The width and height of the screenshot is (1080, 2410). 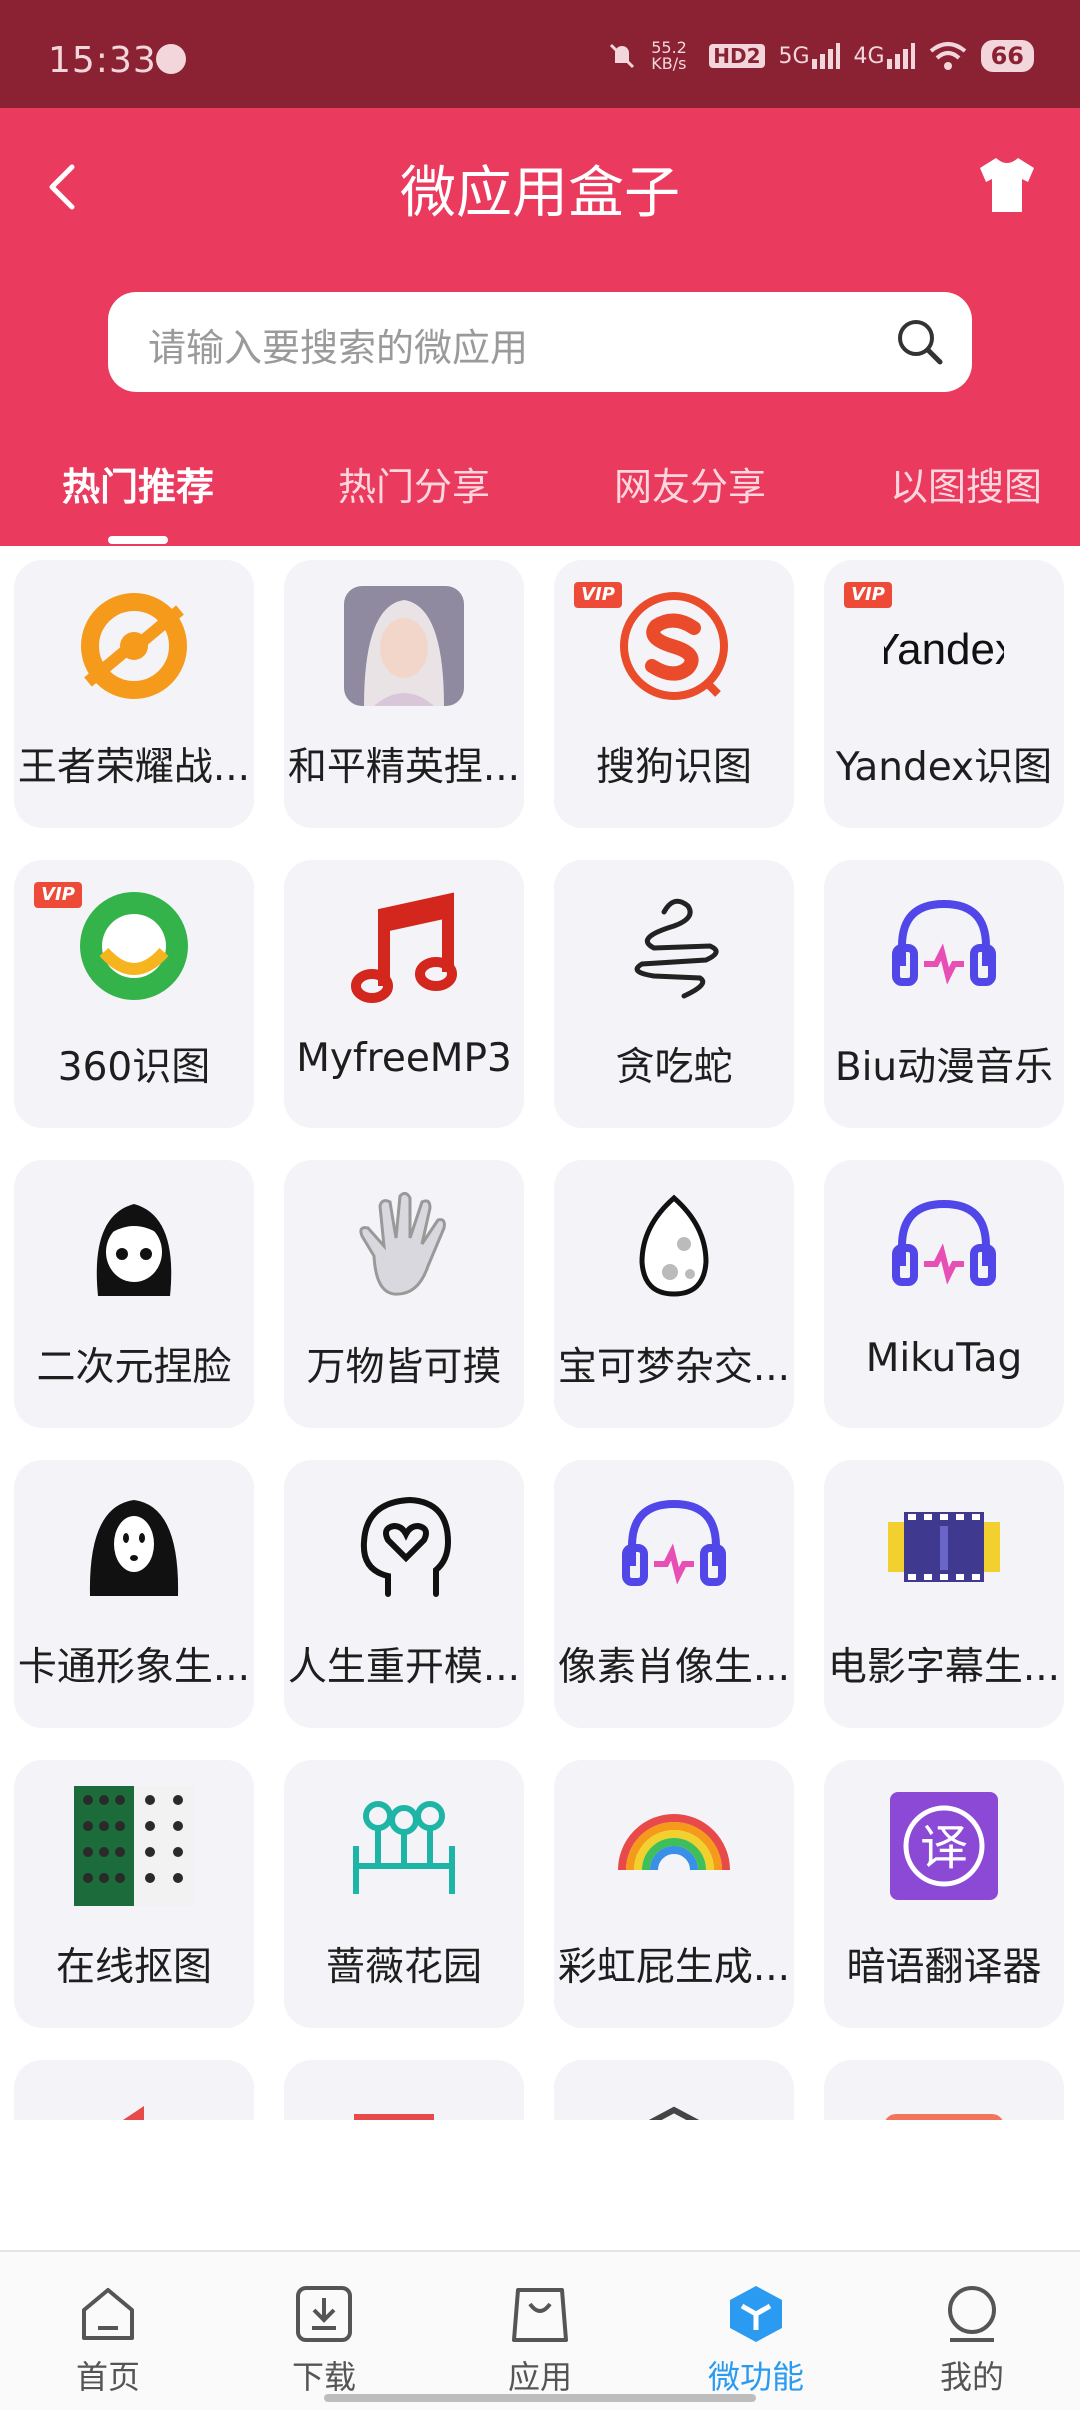 What do you see at coordinates (690, 483) in the screenshot?
I see `tab-user-share: 网友分享` at bounding box center [690, 483].